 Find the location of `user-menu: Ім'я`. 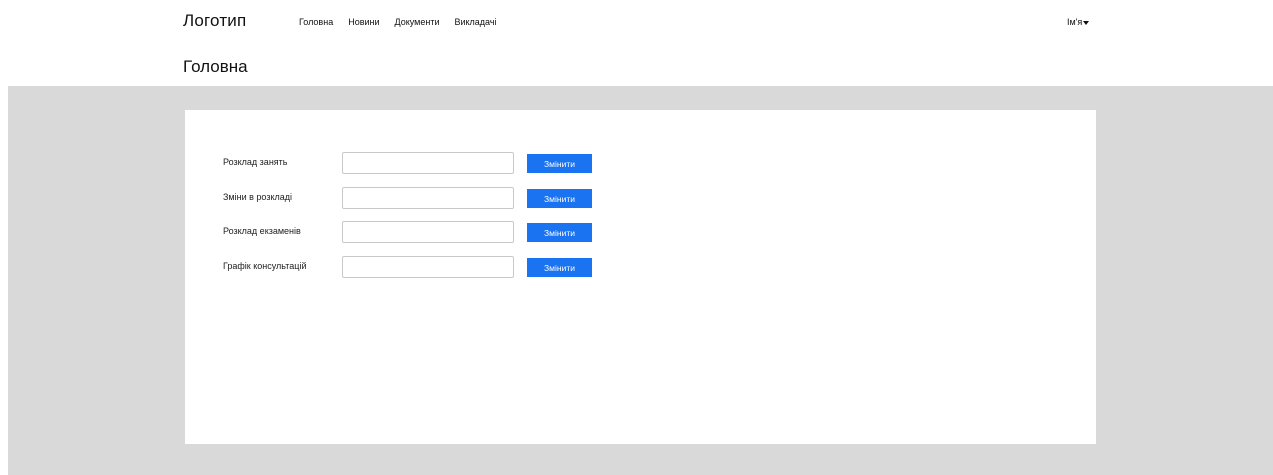

user-menu: Ім'я is located at coordinates (1078, 22).